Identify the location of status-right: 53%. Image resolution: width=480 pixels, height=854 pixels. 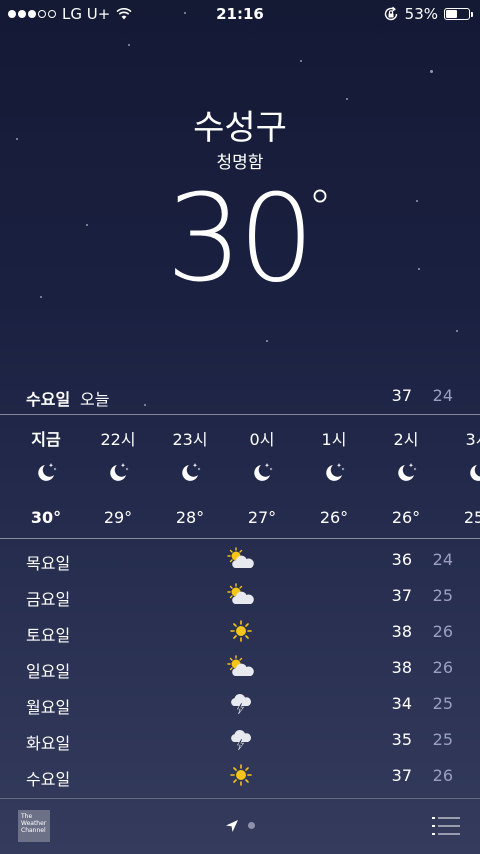
(428, 14).